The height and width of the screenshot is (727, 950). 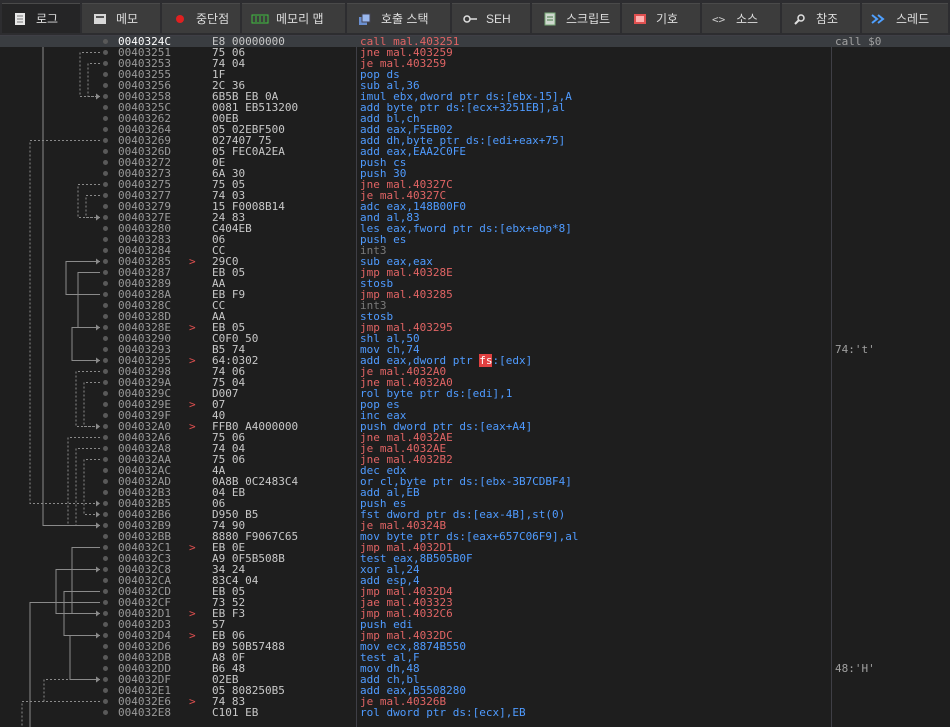 I want to click on tab-seh: SEH, so click(x=491, y=18).